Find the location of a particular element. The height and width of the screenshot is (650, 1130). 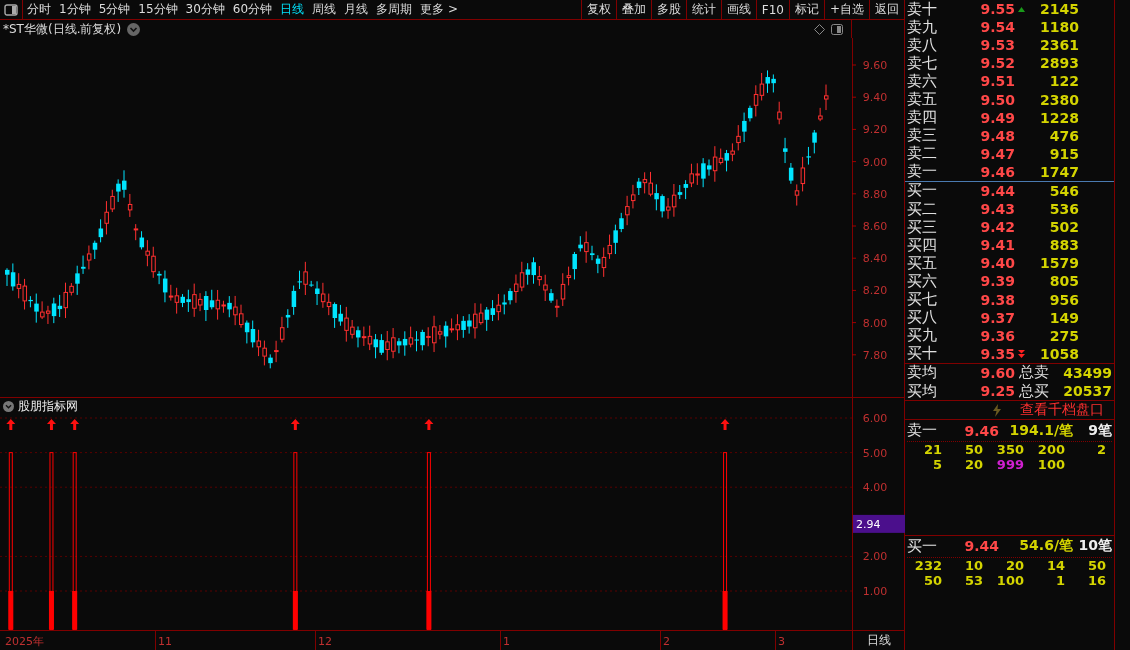

period-tab: 分时 is located at coordinates (39, 9).